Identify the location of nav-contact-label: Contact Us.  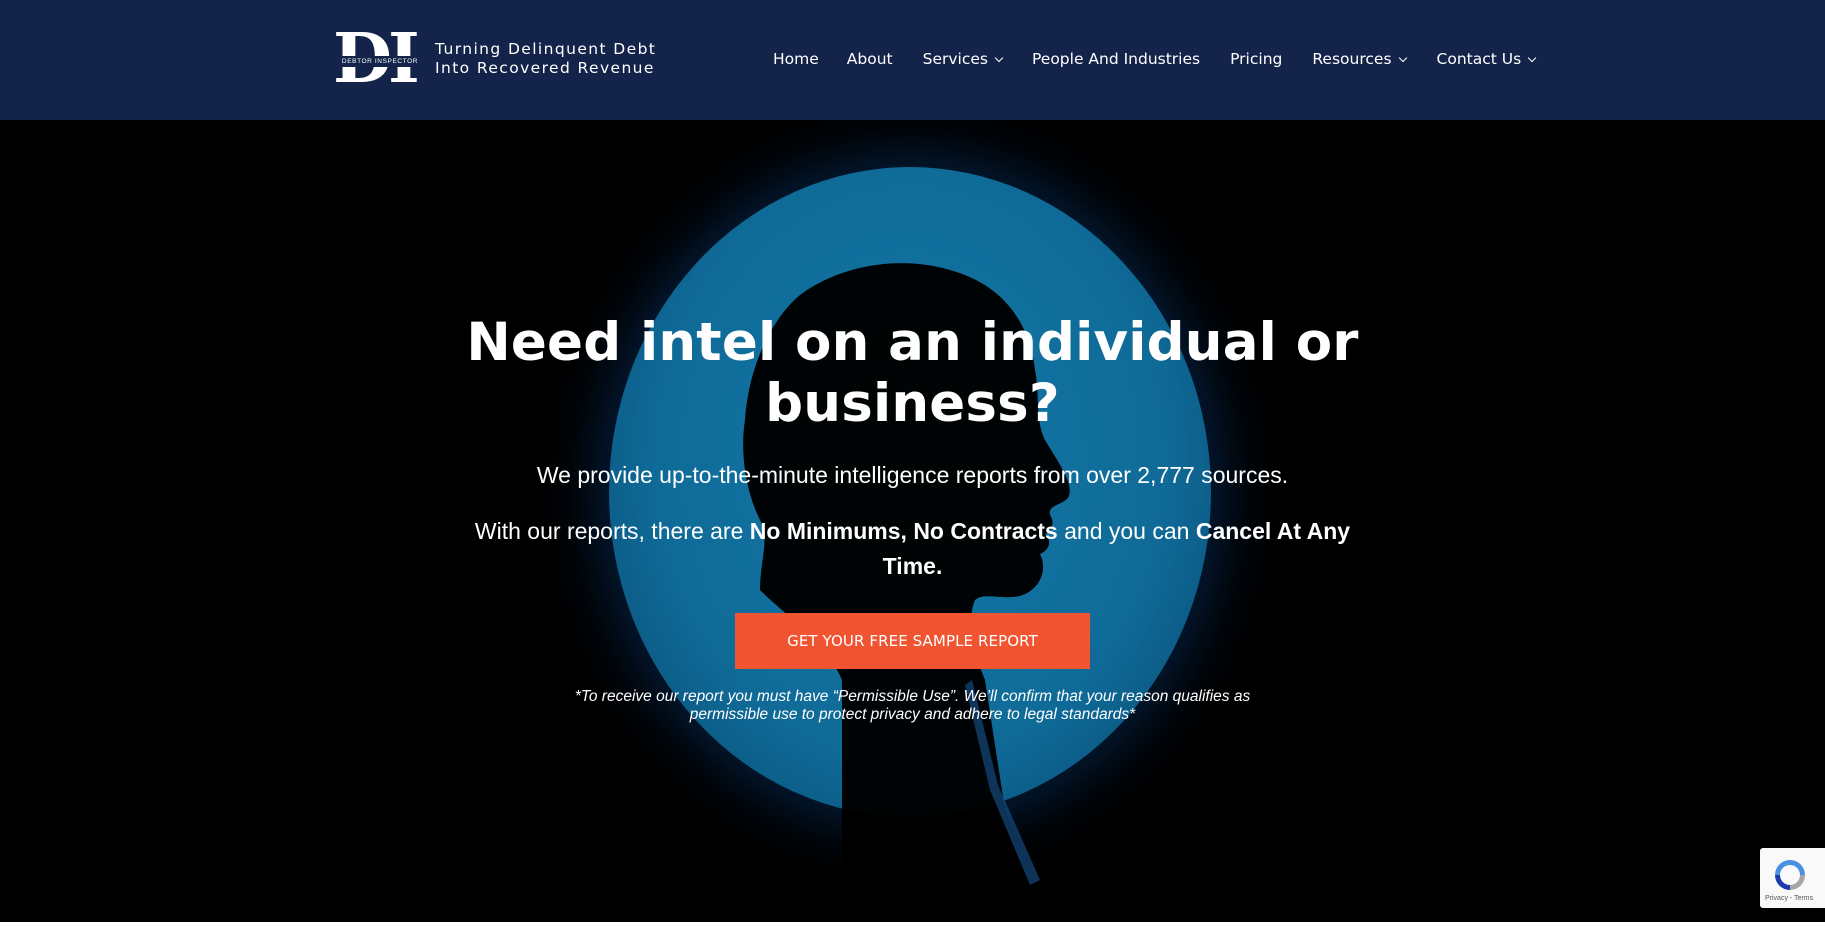
(1479, 59).